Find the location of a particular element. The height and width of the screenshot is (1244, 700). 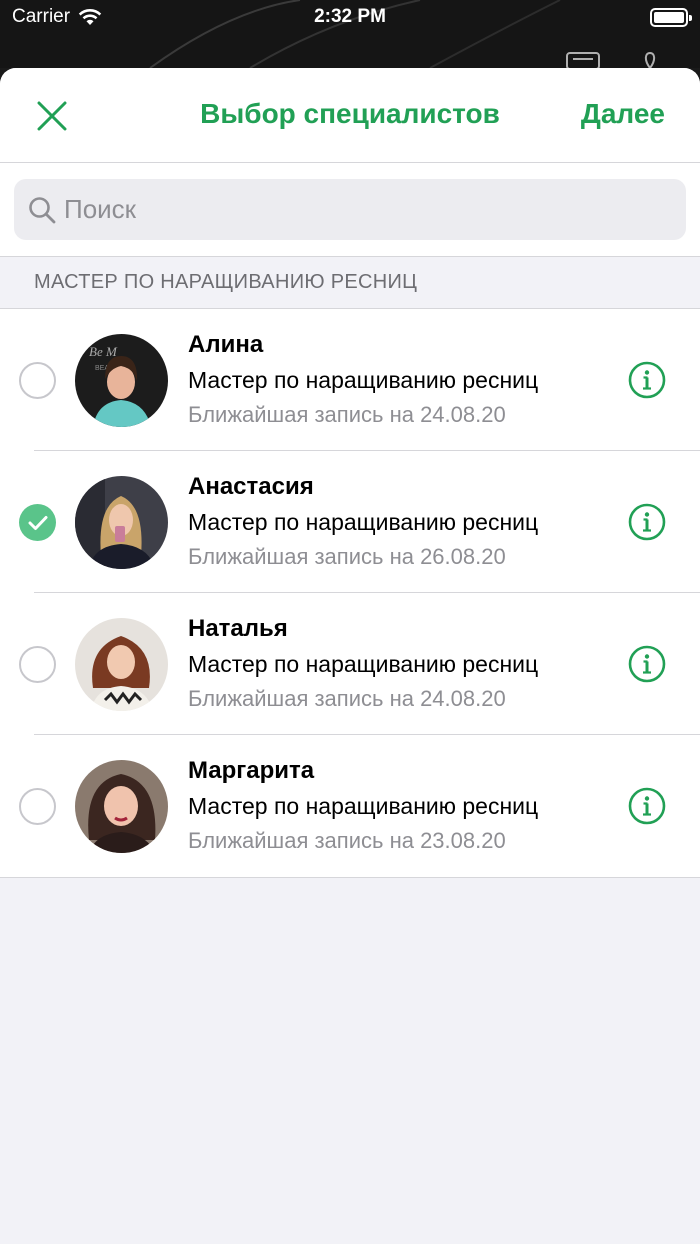

status-bar: Carrier 2:32 PM is located at coordinates (350, 34).